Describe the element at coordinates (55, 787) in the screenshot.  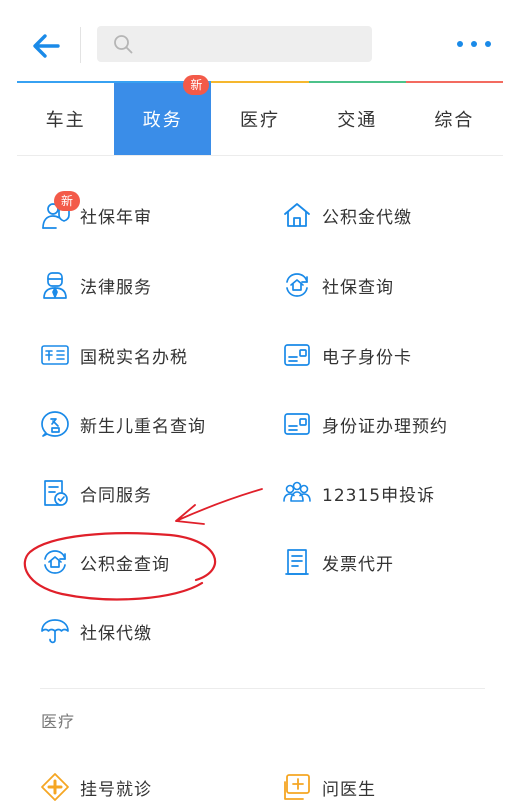
I see `medical-cross-icon` at that location.